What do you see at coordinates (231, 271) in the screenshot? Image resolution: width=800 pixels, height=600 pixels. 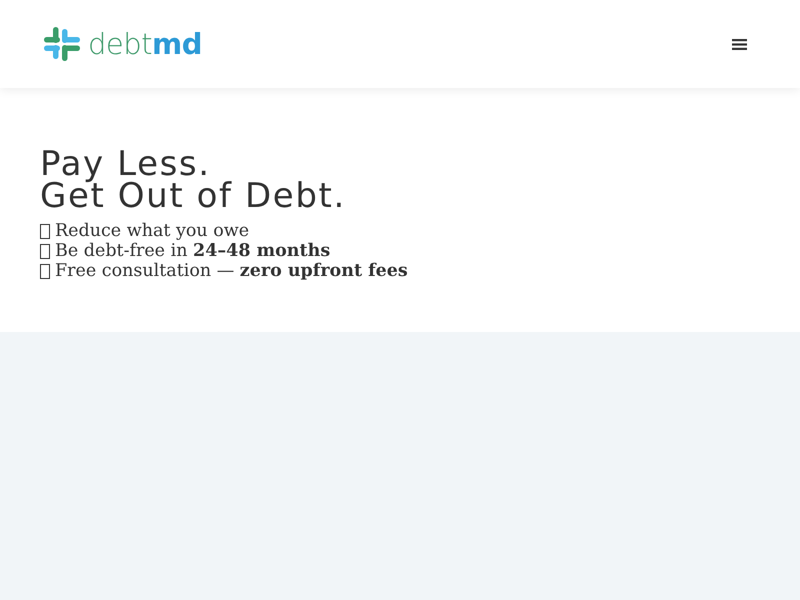 I see `benefit-text: Free consultation — zero upfront fees` at bounding box center [231, 271].